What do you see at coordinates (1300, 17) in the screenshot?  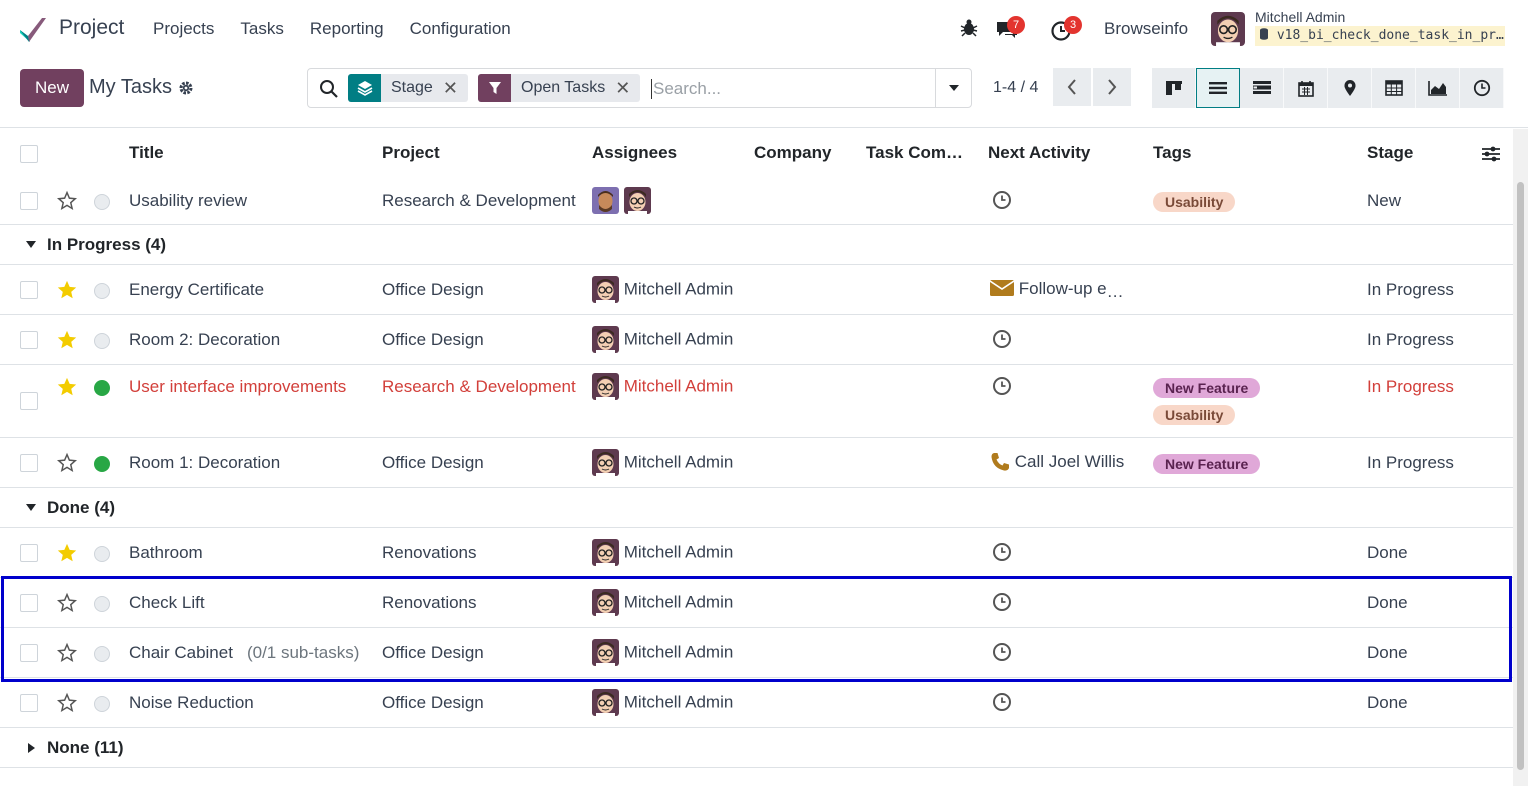 I see `user-name: Mitchell Admin` at bounding box center [1300, 17].